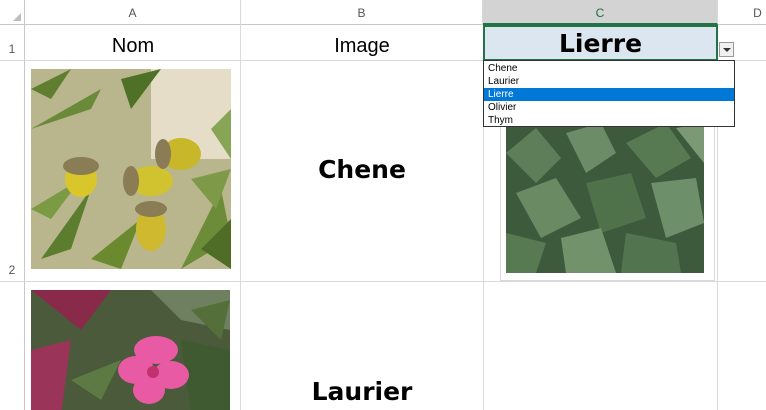 The width and height of the screenshot is (766, 410). What do you see at coordinates (133, 43) in the screenshot?
I see `cell-a1: Nom` at bounding box center [133, 43].